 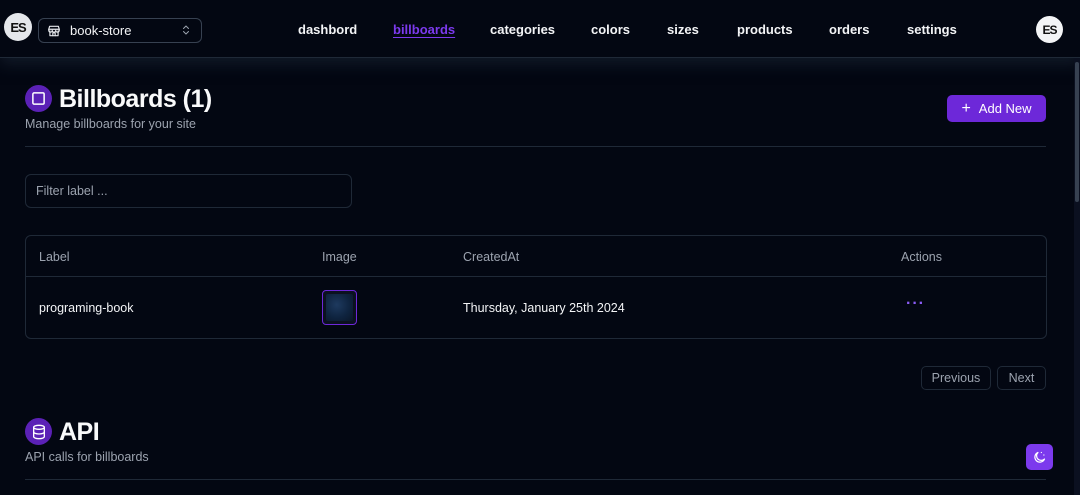 I want to click on row-actions-button: ···, so click(x=915, y=304).